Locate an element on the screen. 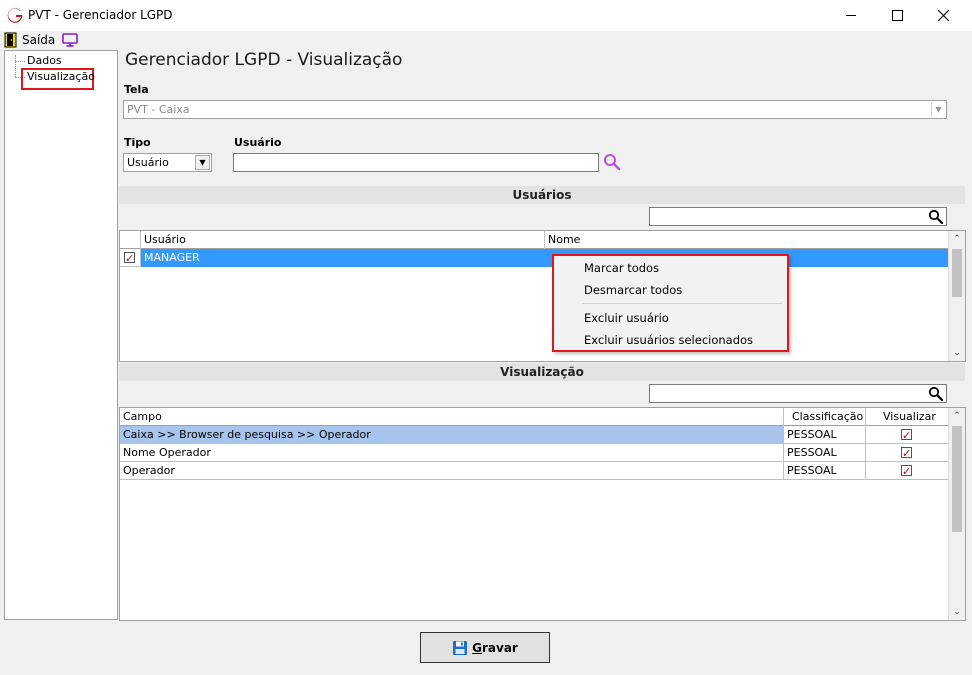 This screenshot has height=675, width=972. visualizacao-grid-header: Campo Classificação Visualizar is located at coordinates (534, 417).